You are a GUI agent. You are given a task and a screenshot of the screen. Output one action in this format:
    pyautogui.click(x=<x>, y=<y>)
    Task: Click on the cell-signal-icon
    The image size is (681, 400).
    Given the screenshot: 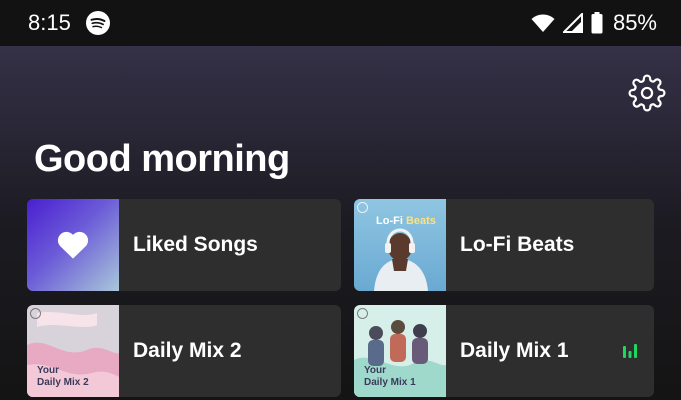 What is the action you would take?
    pyautogui.click(x=572, y=23)
    